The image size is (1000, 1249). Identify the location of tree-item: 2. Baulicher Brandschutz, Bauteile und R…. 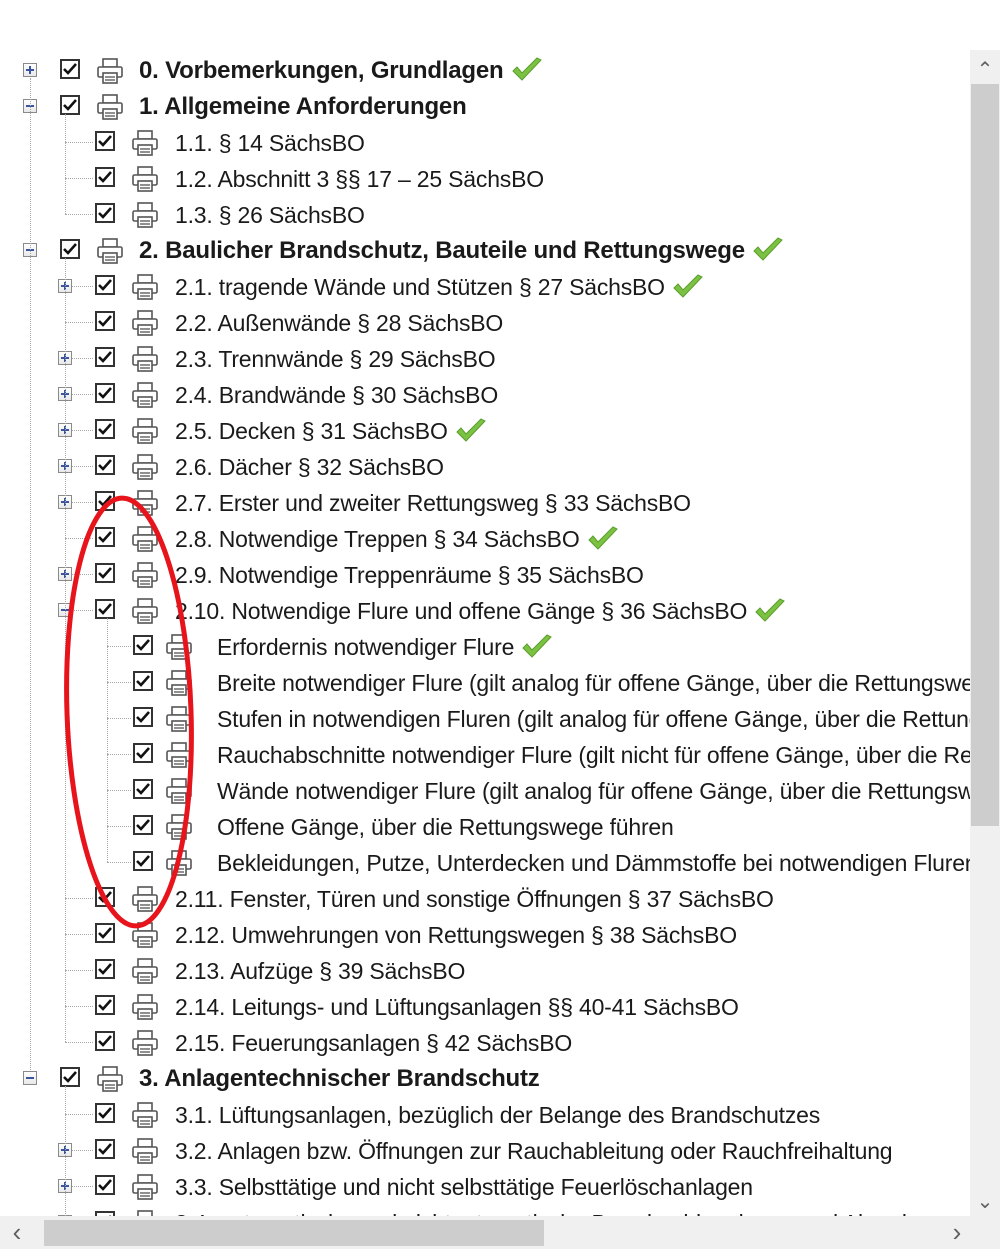
(485, 251).